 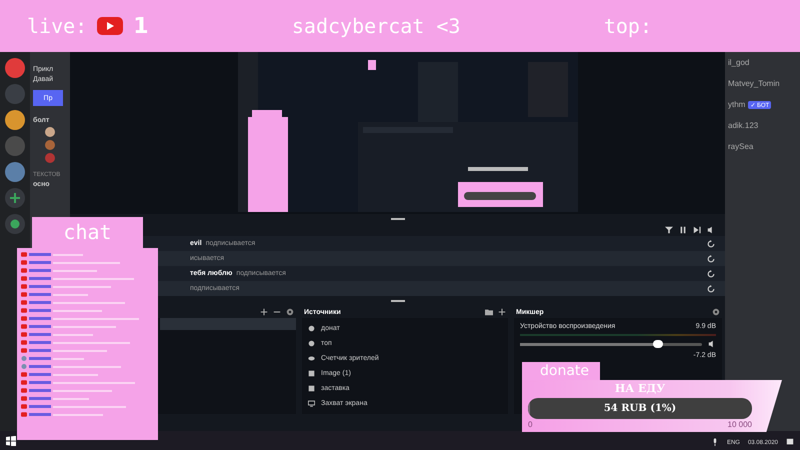 What do you see at coordinates (15, 198) in the screenshot?
I see `add-server-icon` at bounding box center [15, 198].